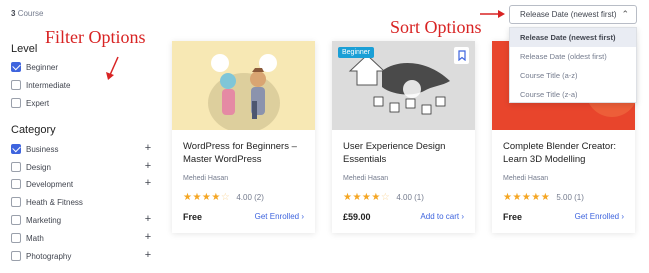 The width and height of the screenshot is (649, 273). I want to click on sort-option-title-az: Course Title (a-z), so click(573, 75).